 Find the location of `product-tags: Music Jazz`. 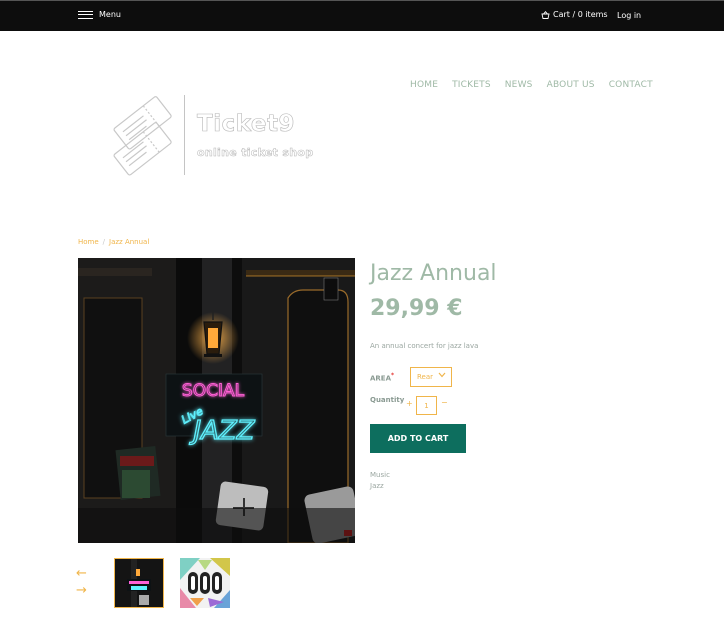

product-tags: Music Jazz is located at coordinates (380, 481).